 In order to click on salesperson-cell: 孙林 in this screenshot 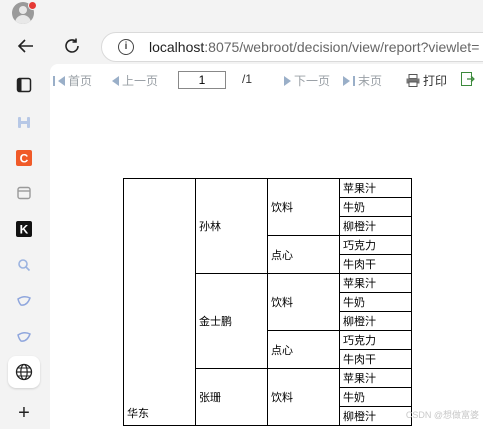, I will do `click(231, 226)`.